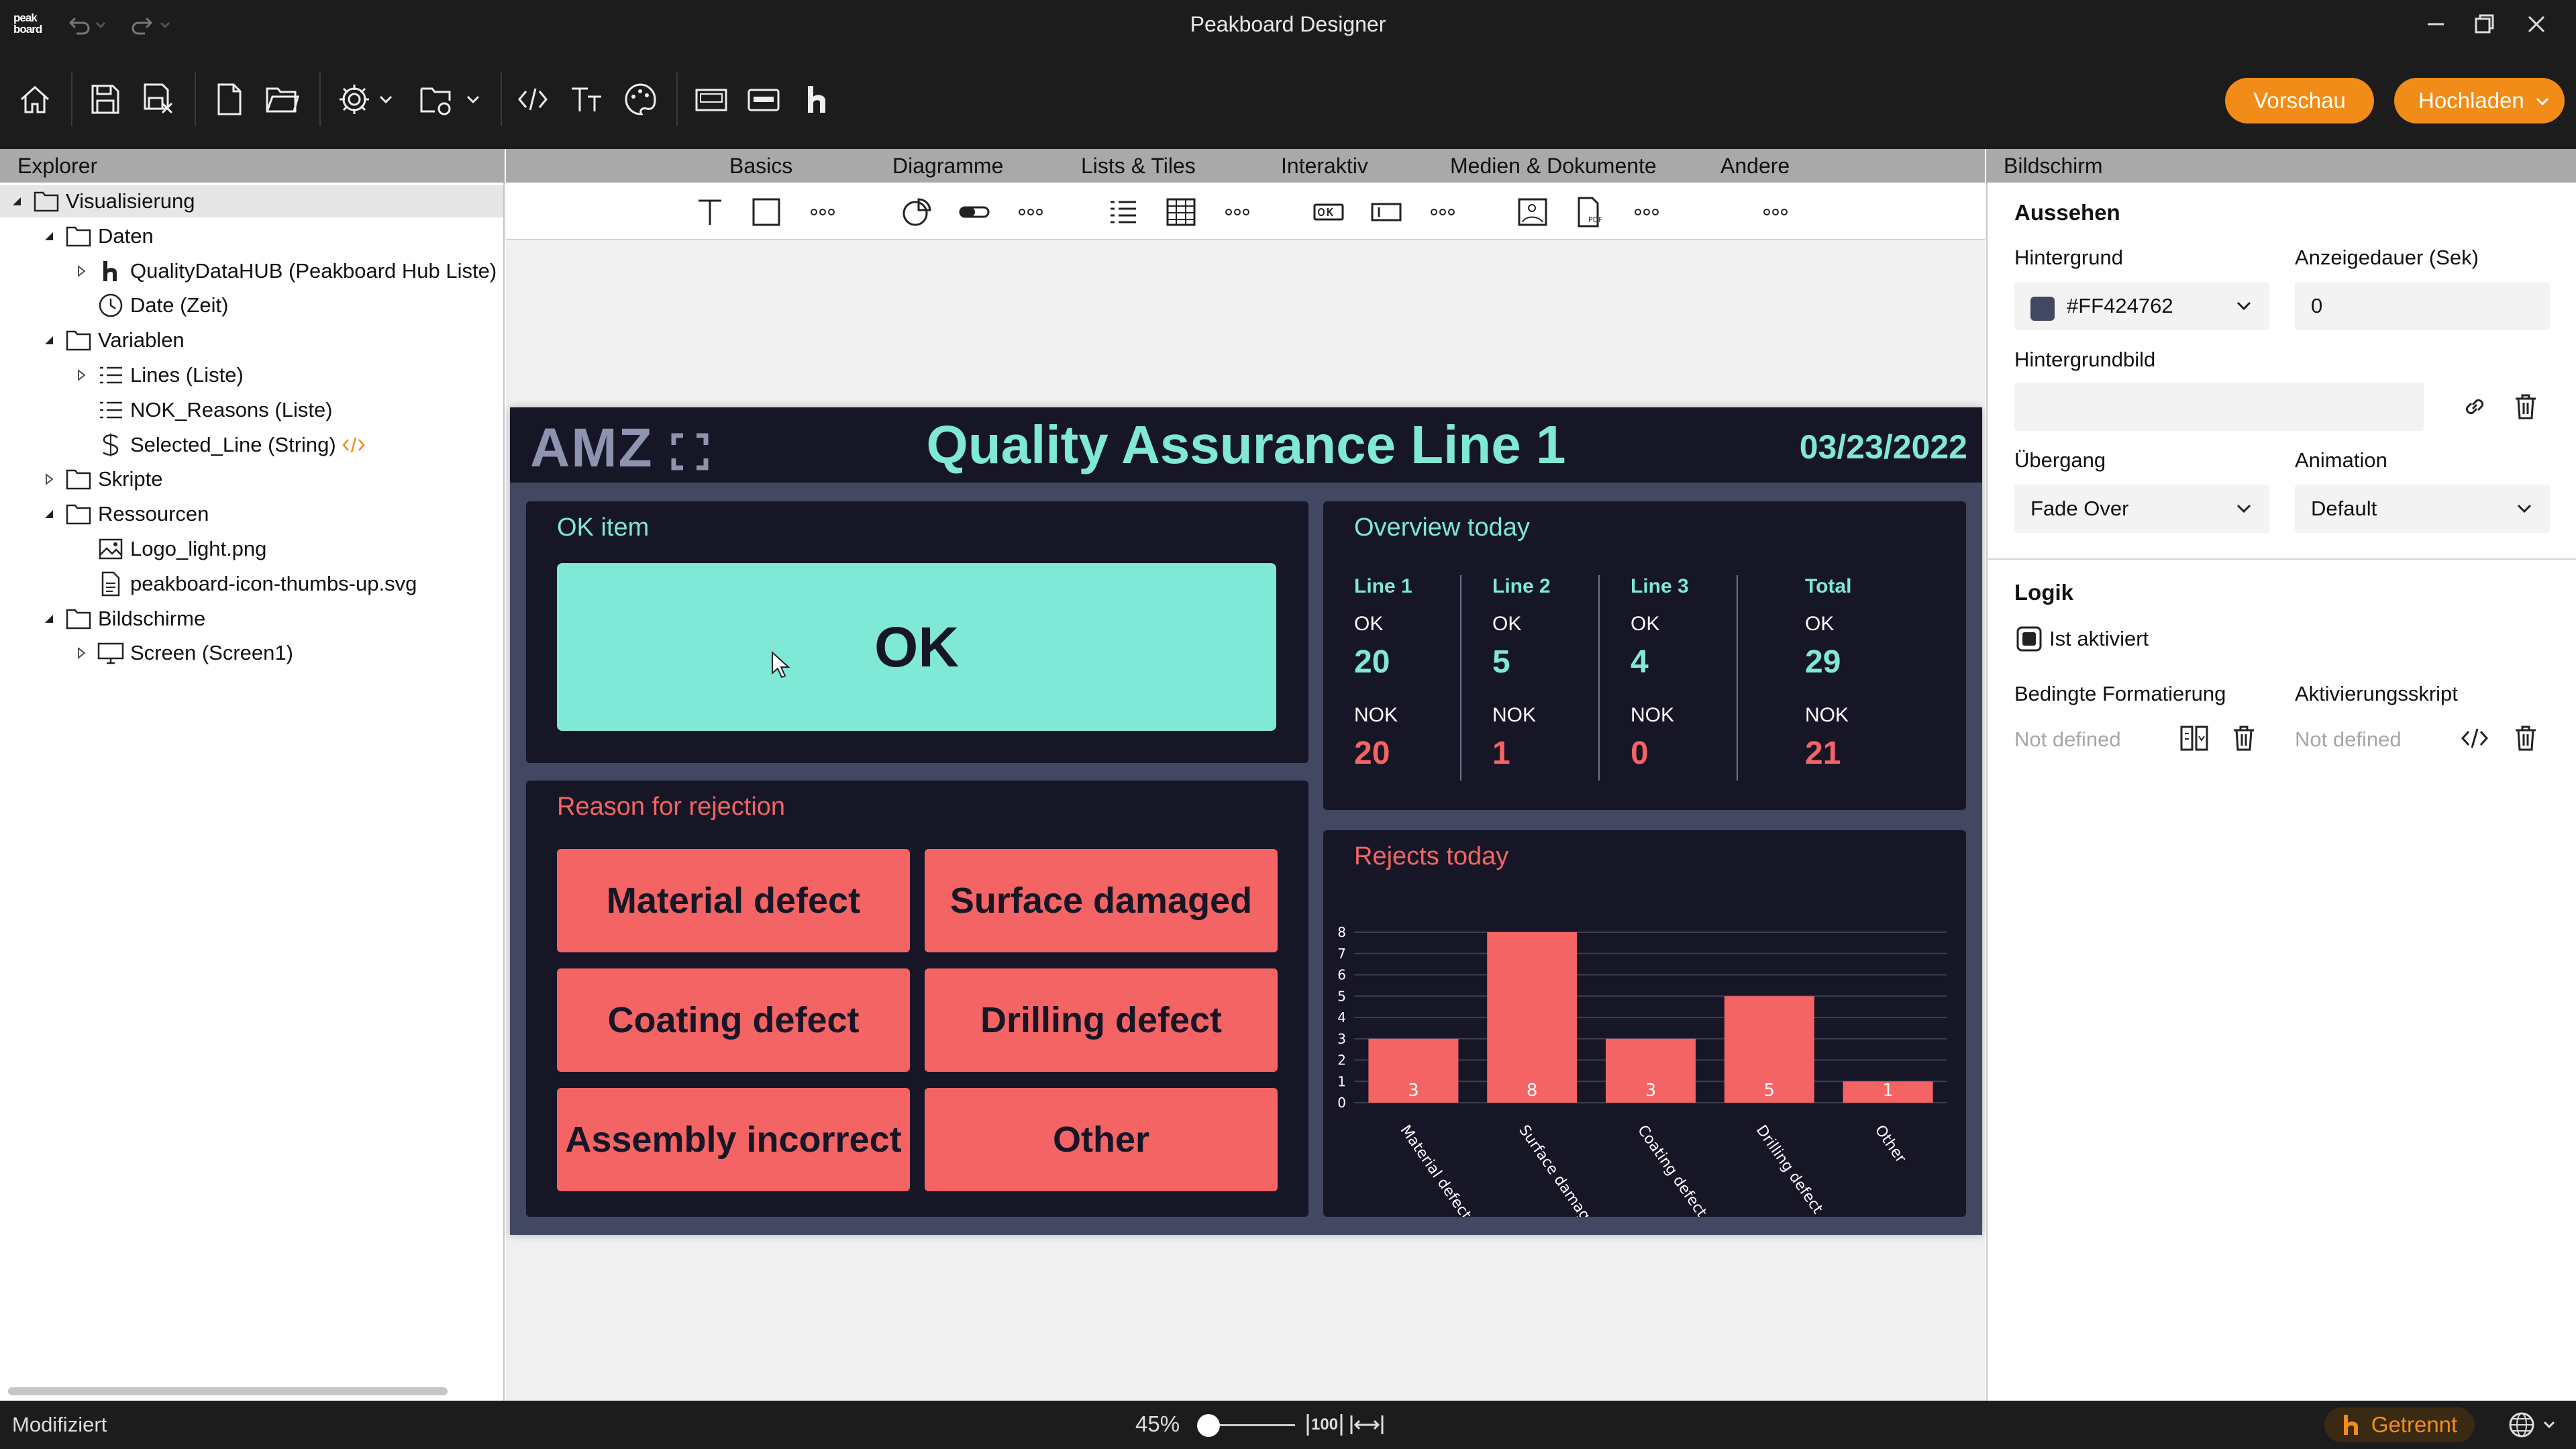 This screenshot has height=1449, width=2576. I want to click on save-icon, so click(104, 99).